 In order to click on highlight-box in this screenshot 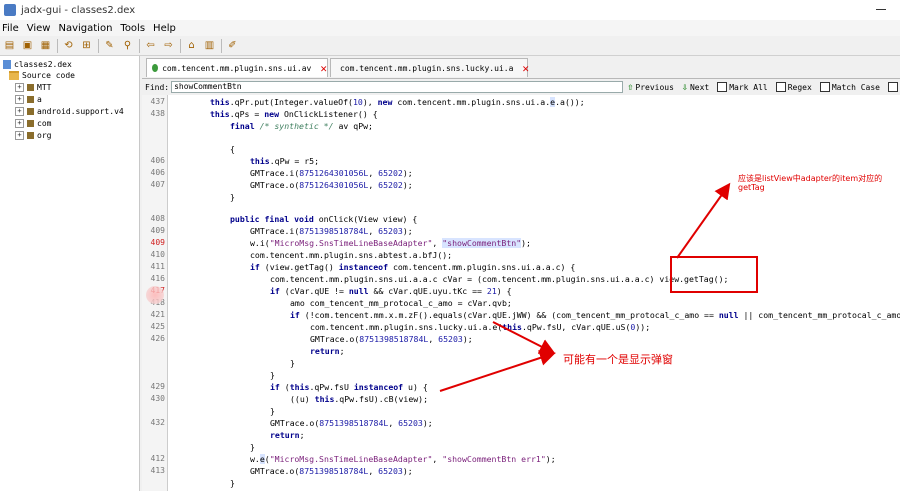, I will do `click(714, 274)`.